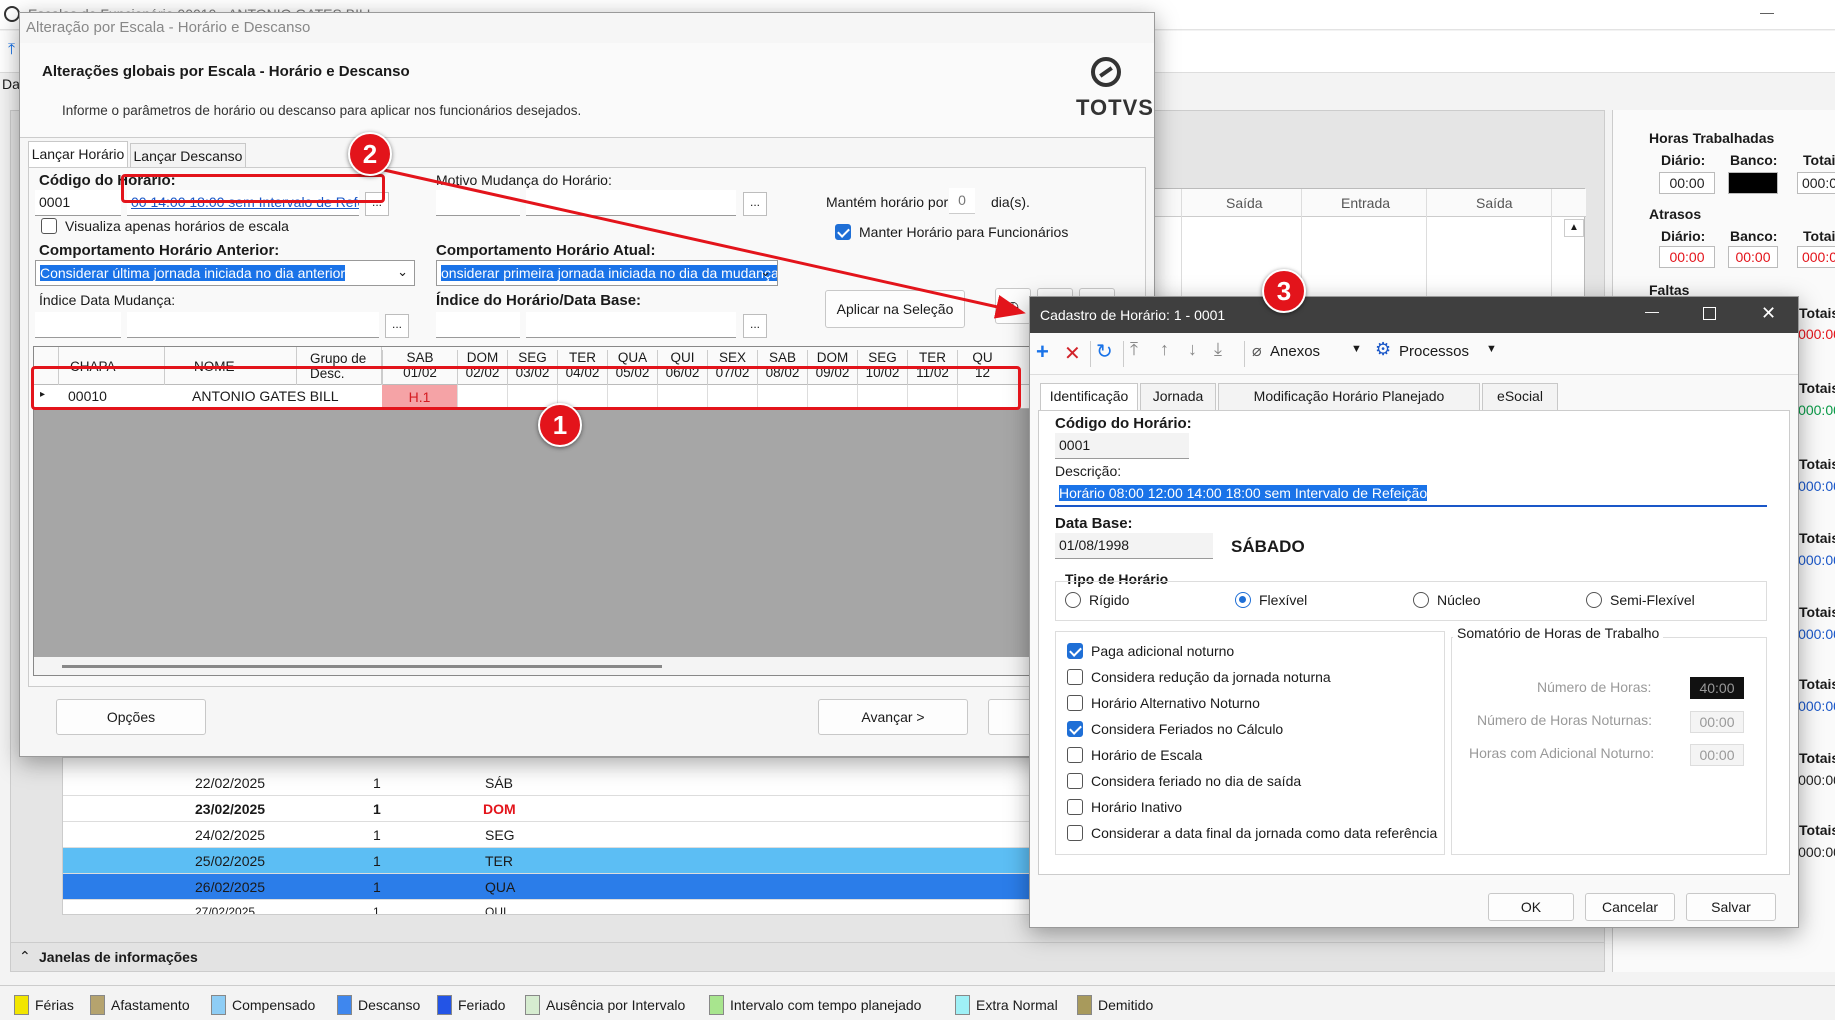 The image size is (1835, 1020). What do you see at coordinates (1075, 651) in the screenshot?
I see `opt-paga-adicional-checkbox` at bounding box center [1075, 651].